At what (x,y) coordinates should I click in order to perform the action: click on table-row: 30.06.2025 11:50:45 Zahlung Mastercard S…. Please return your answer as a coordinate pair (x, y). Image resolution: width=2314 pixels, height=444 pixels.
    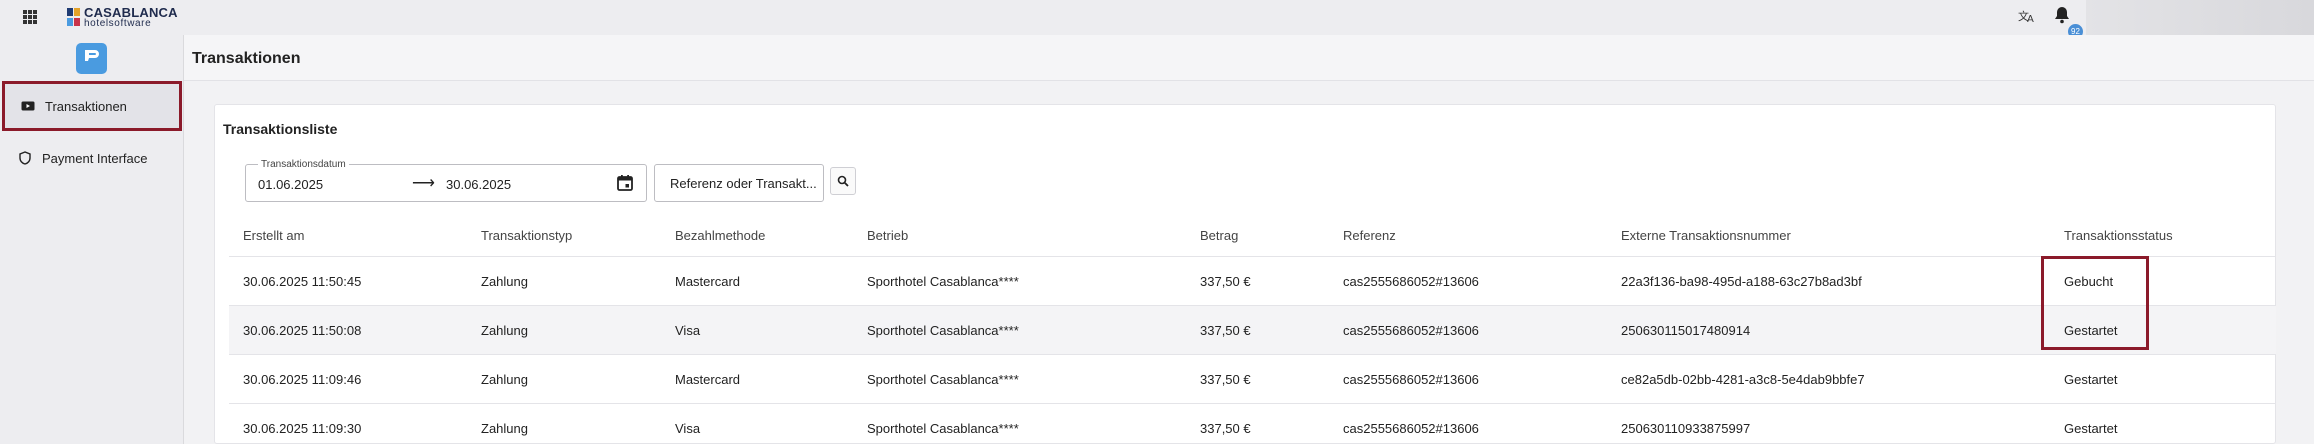
    Looking at the image, I should click on (1252, 281).